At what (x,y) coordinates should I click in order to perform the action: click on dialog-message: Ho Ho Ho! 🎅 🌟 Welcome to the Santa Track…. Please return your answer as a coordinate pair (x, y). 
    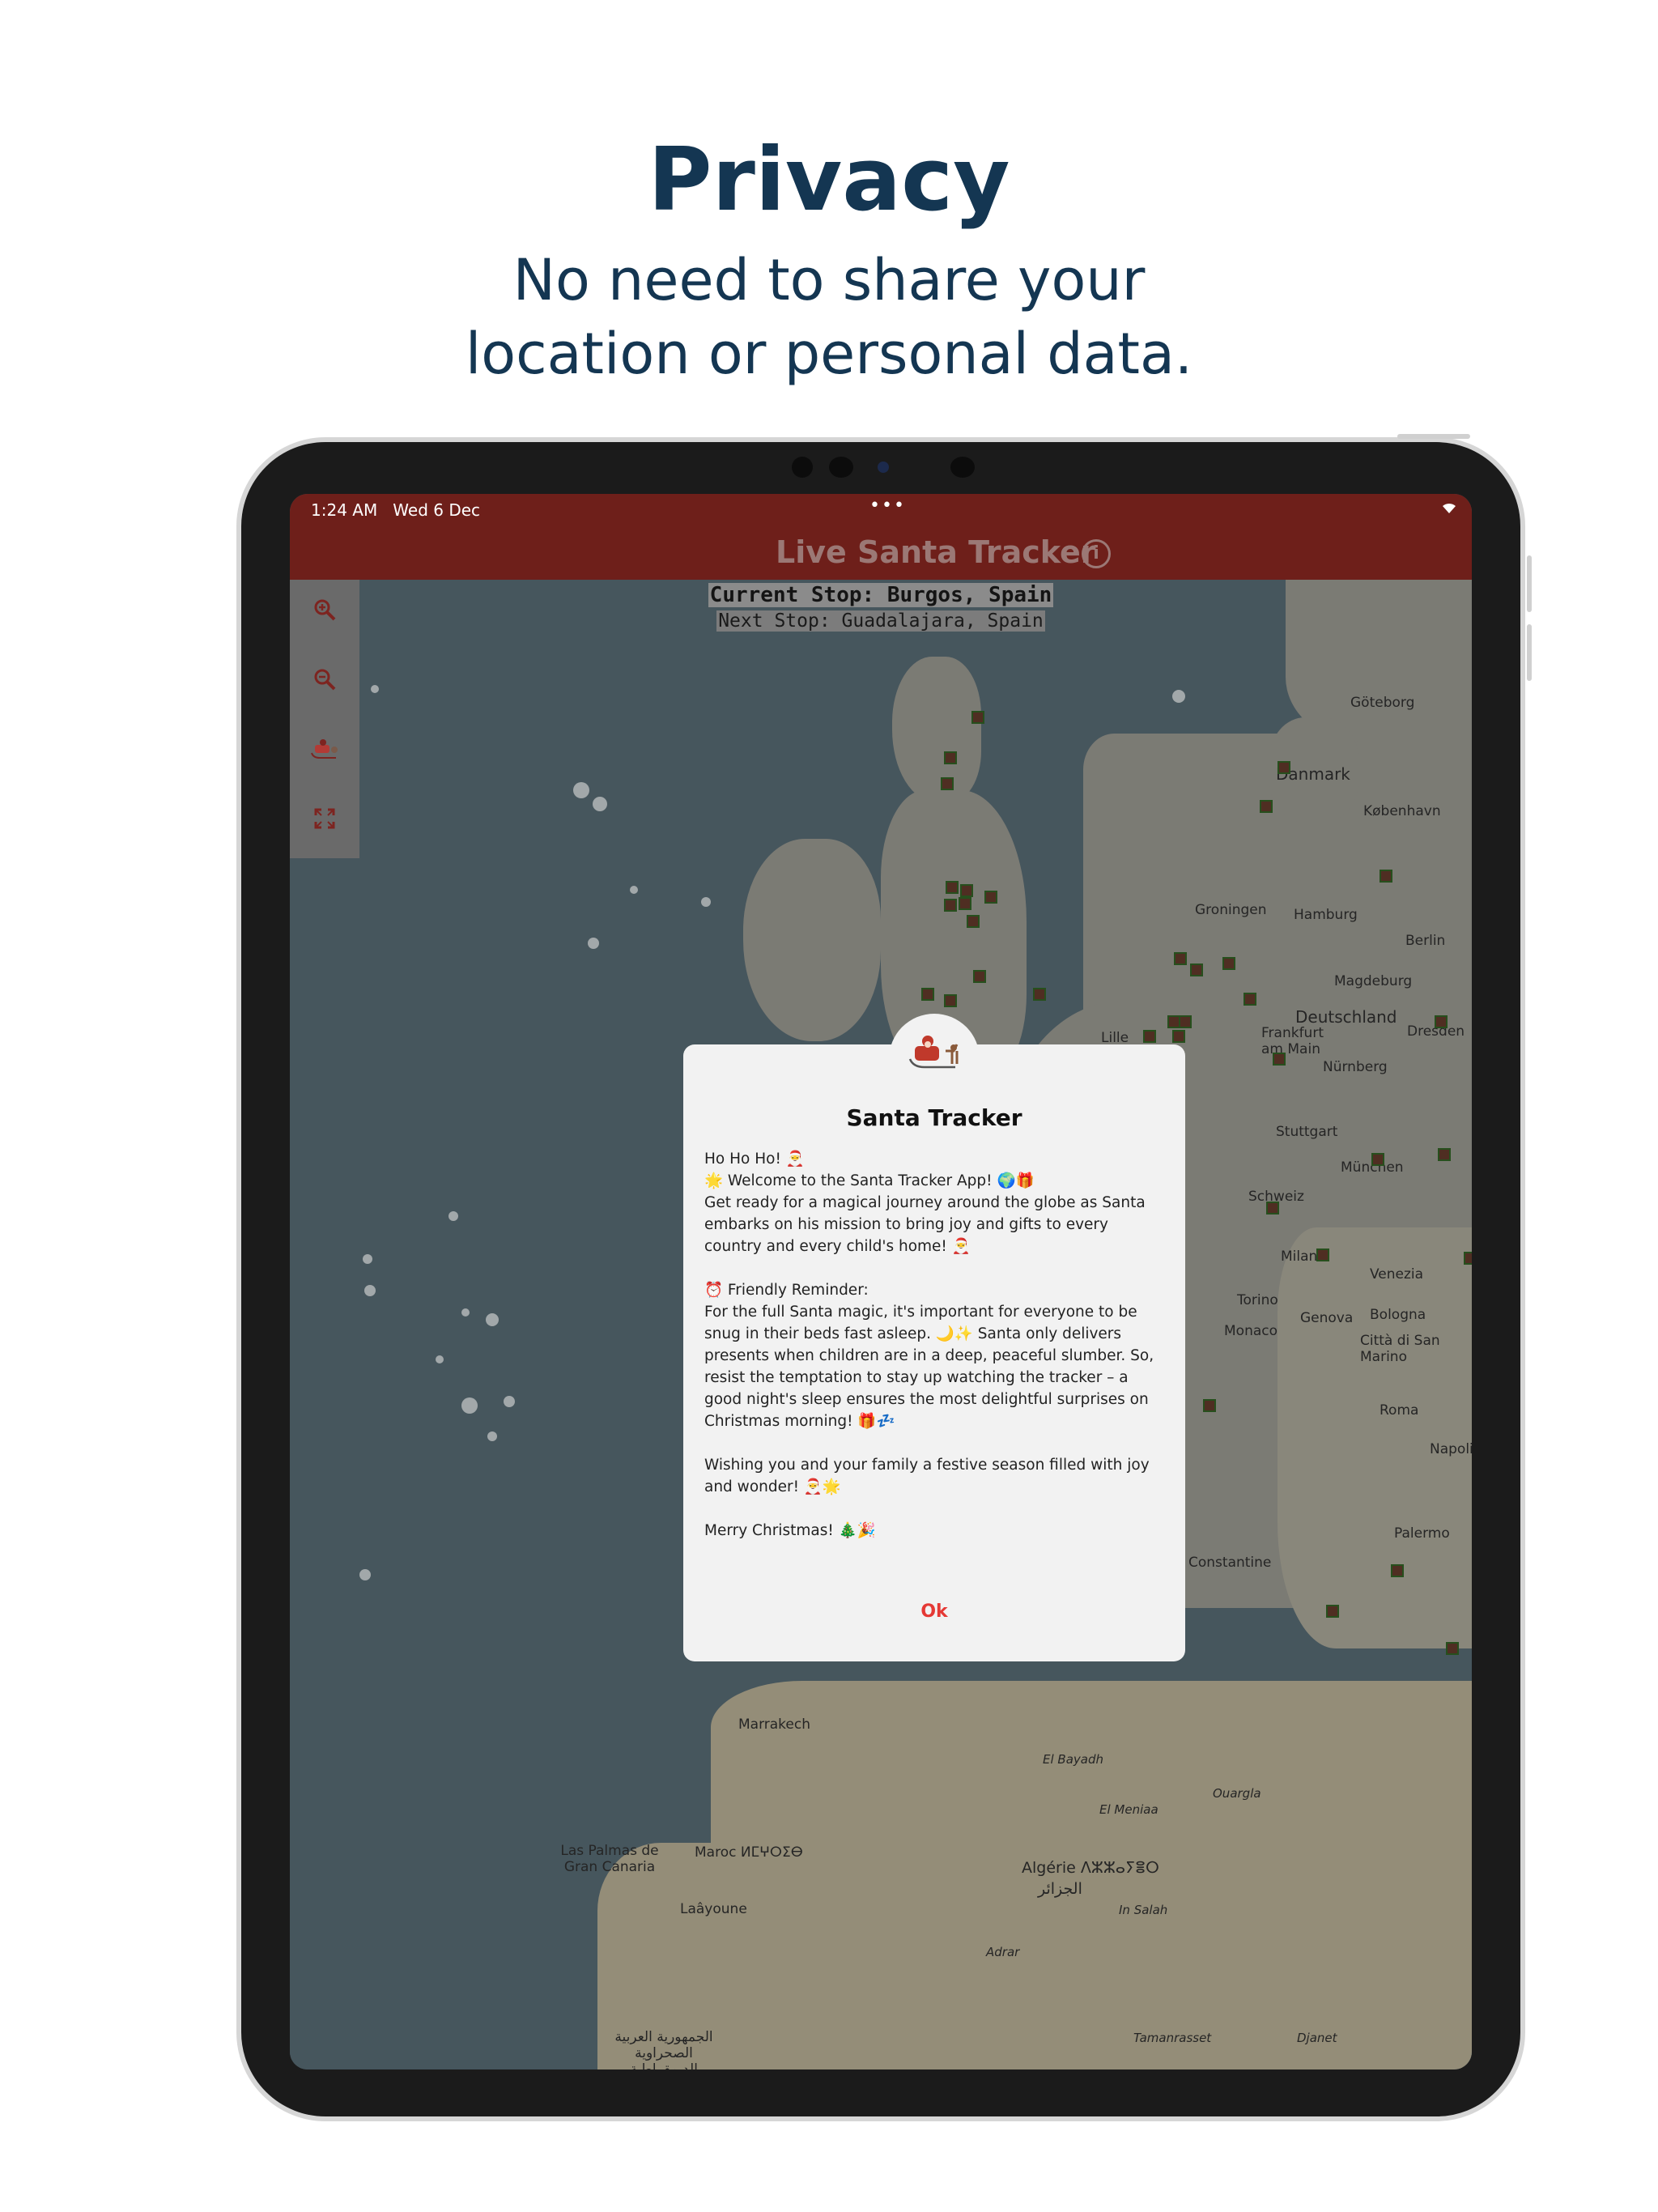
    Looking at the image, I should click on (936, 1345).